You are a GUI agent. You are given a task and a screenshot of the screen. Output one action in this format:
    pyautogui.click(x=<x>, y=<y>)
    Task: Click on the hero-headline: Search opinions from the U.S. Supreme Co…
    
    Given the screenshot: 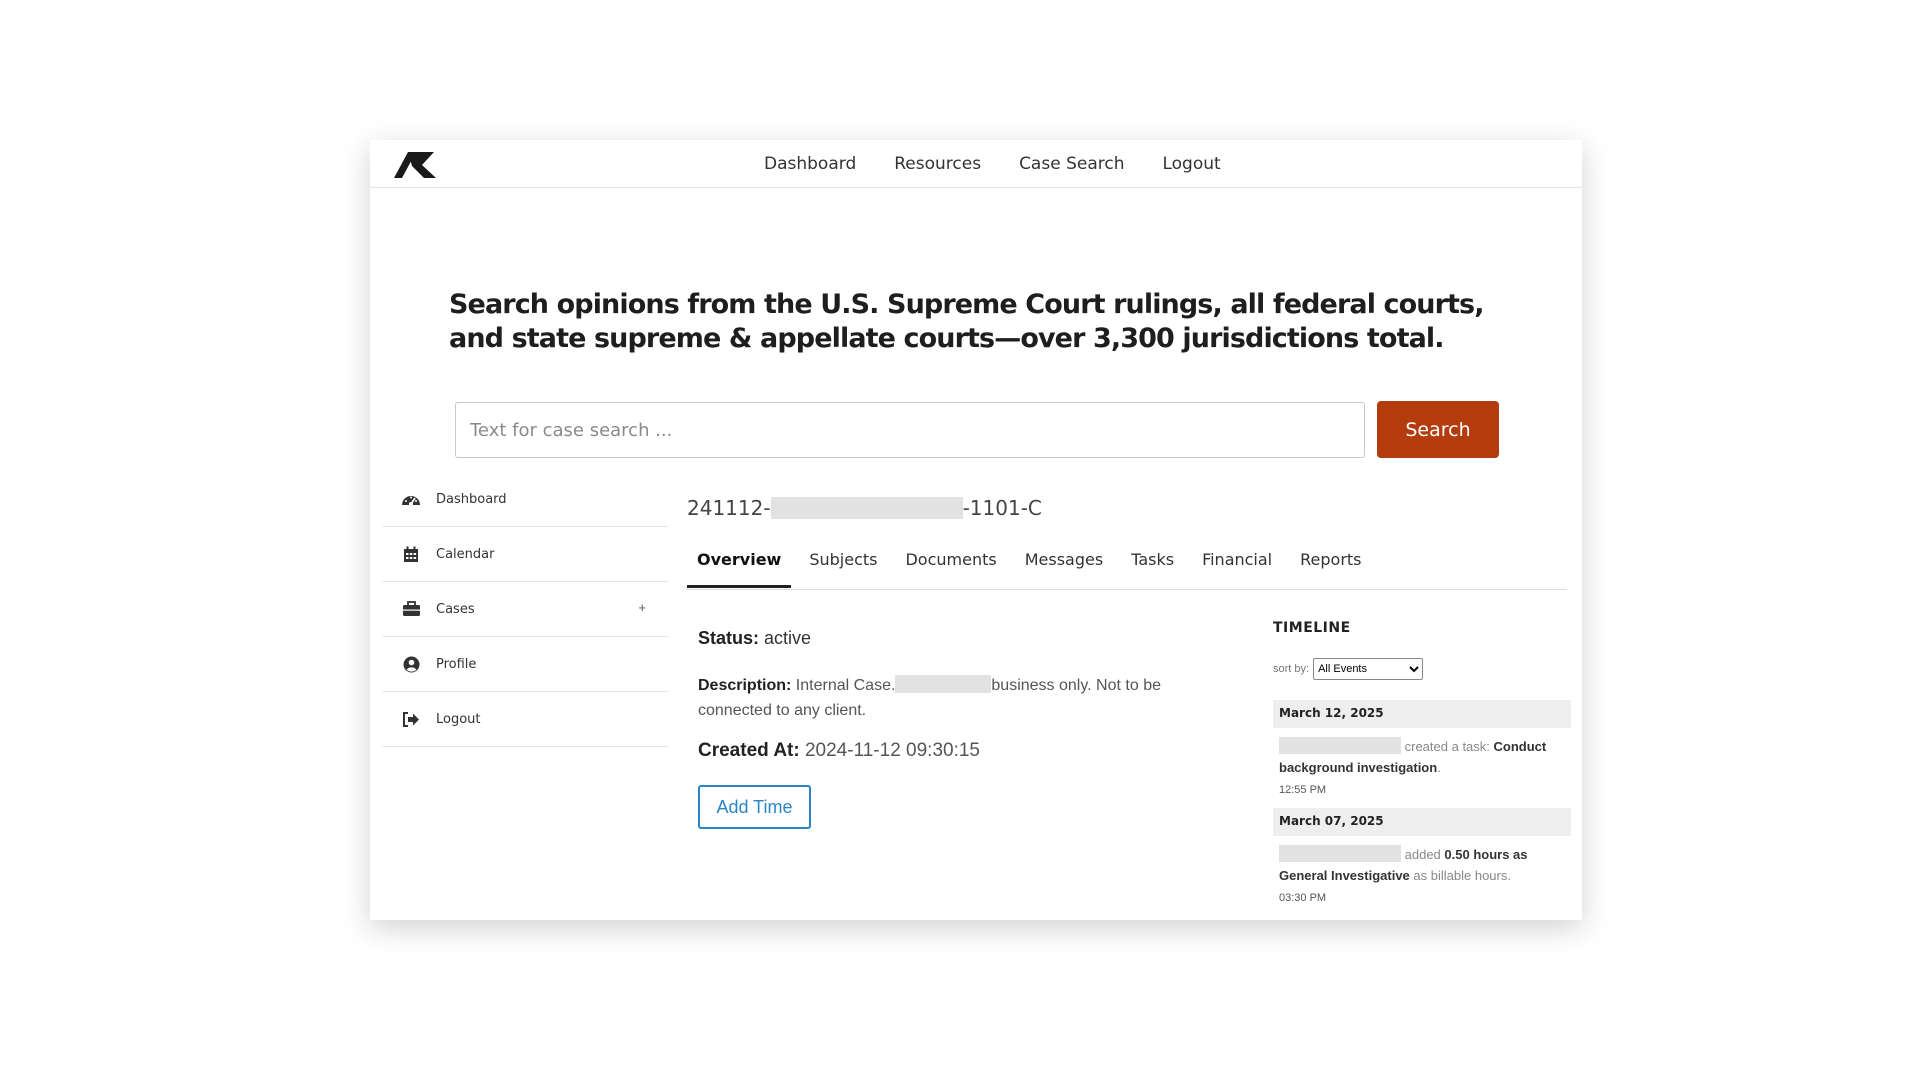 What is the action you would take?
    pyautogui.click(x=966, y=321)
    